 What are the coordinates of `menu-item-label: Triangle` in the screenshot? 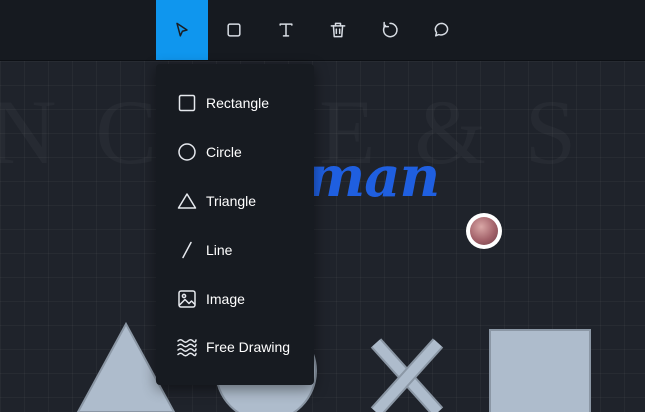 It's located at (231, 201).